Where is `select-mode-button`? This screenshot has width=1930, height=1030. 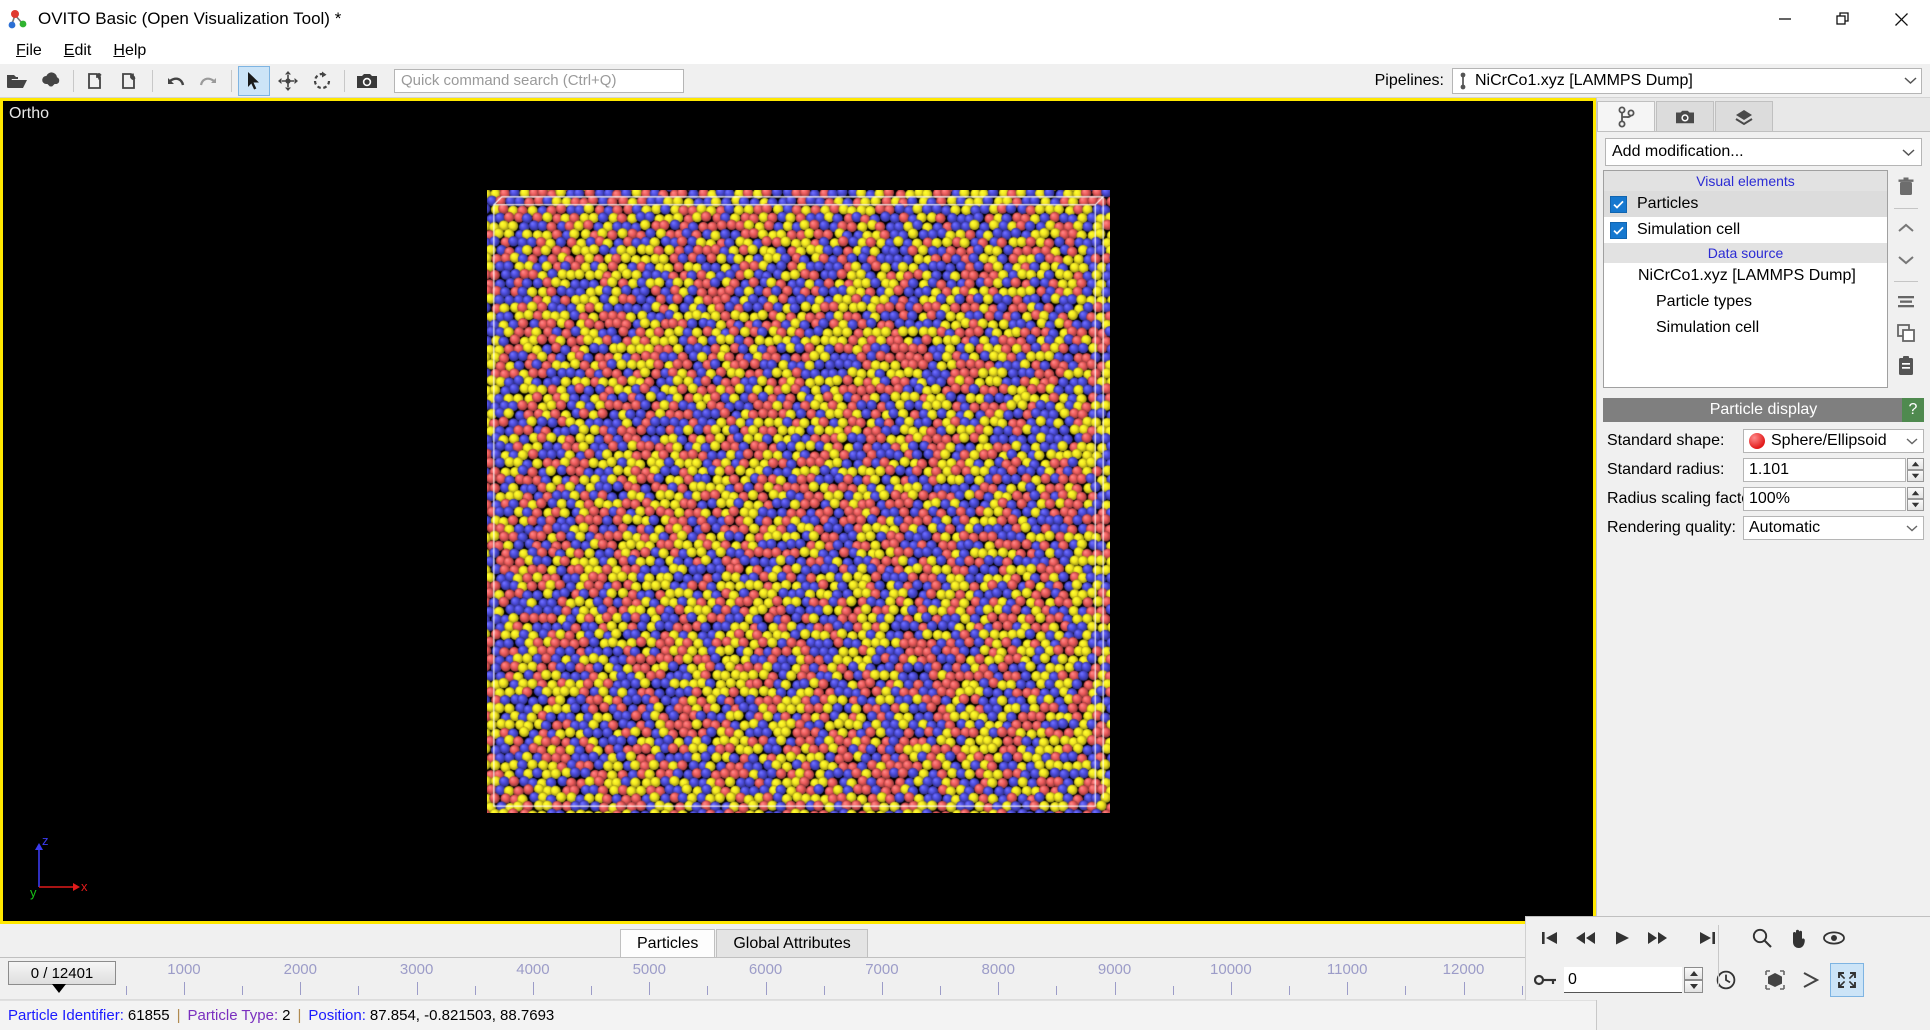 select-mode-button is located at coordinates (254, 80).